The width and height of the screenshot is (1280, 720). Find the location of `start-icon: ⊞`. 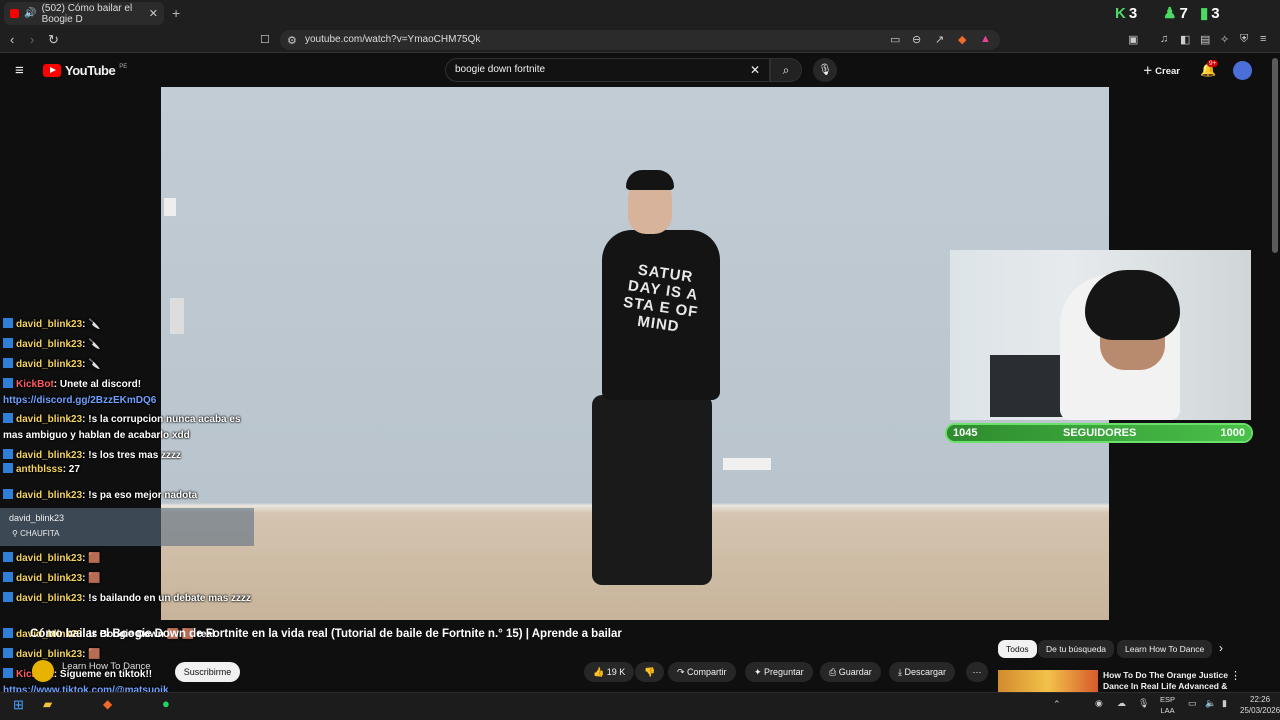

start-icon: ⊞ is located at coordinates (18, 705).